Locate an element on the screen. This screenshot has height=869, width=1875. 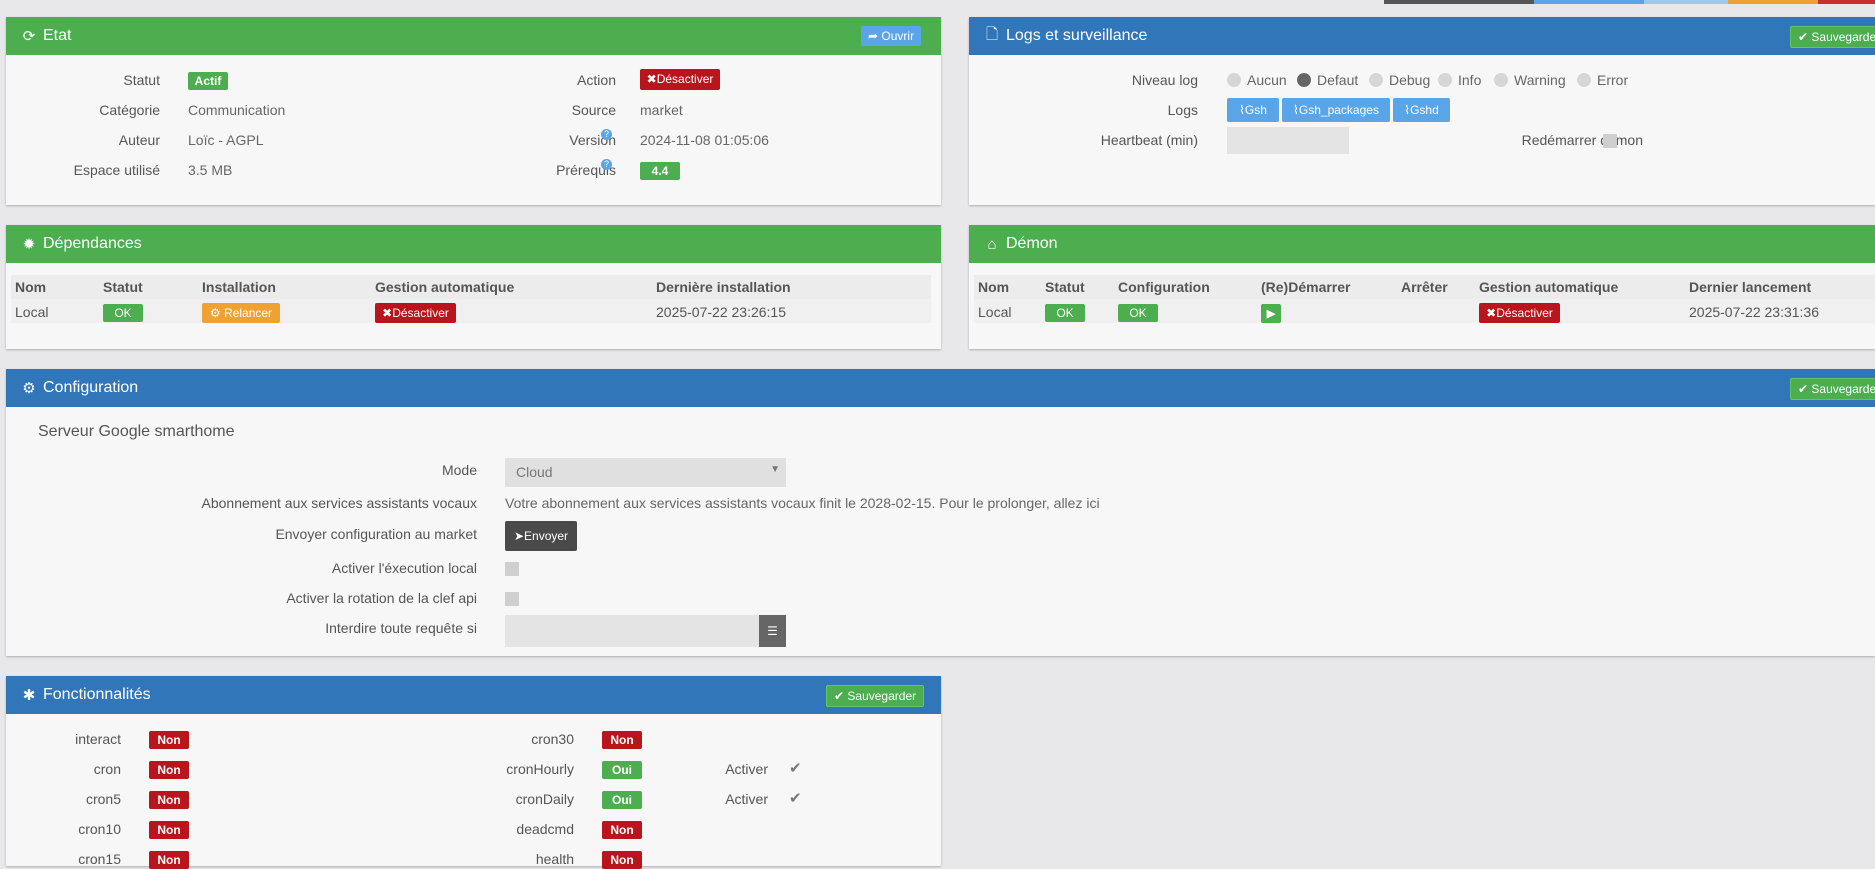
categorie-value: Communication is located at coordinates (237, 110).